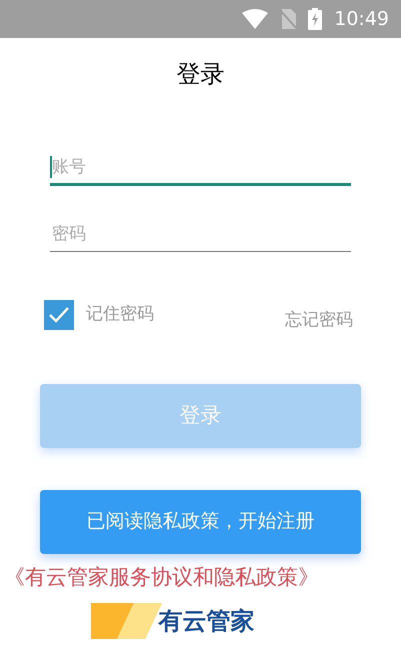  I want to click on checkbox, so click(59, 315).